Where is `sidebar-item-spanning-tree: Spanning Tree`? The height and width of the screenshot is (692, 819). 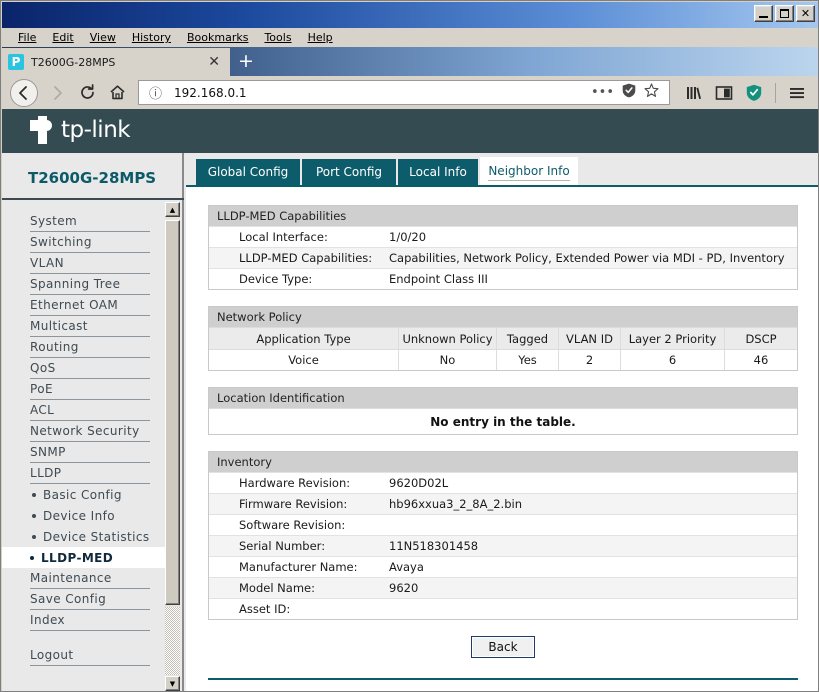
sidebar-item-spanning-tree: Spanning Tree is located at coordinates (90, 284).